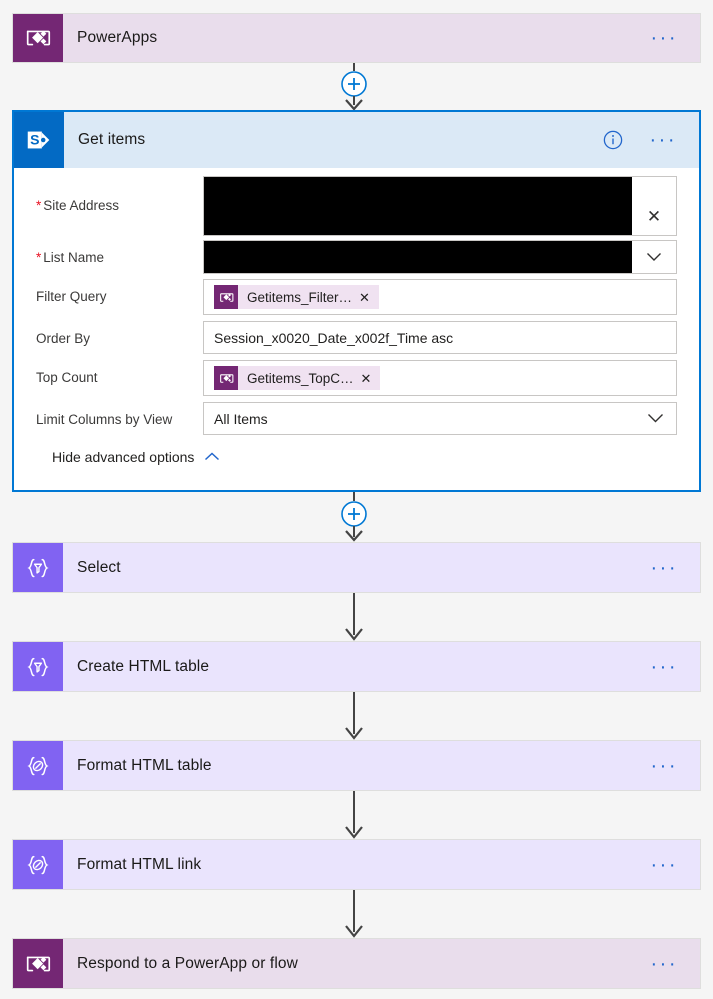 The height and width of the screenshot is (999, 713). What do you see at coordinates (212, 457) in the screenshot?
I see `chevron-up-icon` at bounding box center [212, 457].